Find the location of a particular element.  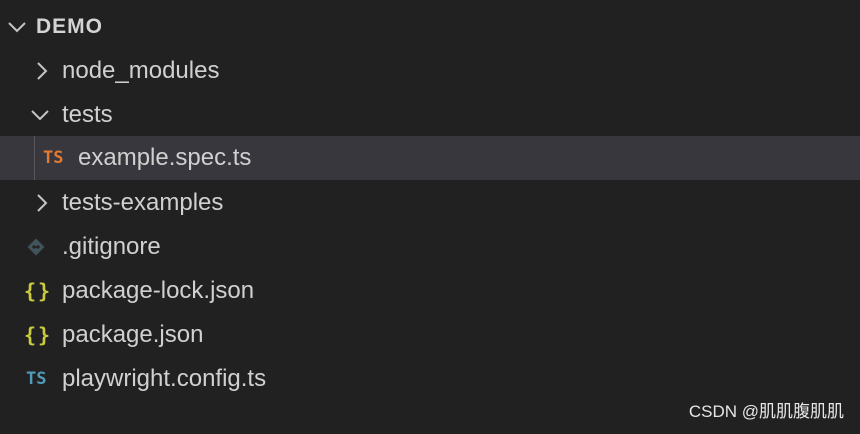

tree-item-label: package-lock.json is located at coordinates (158, 290).